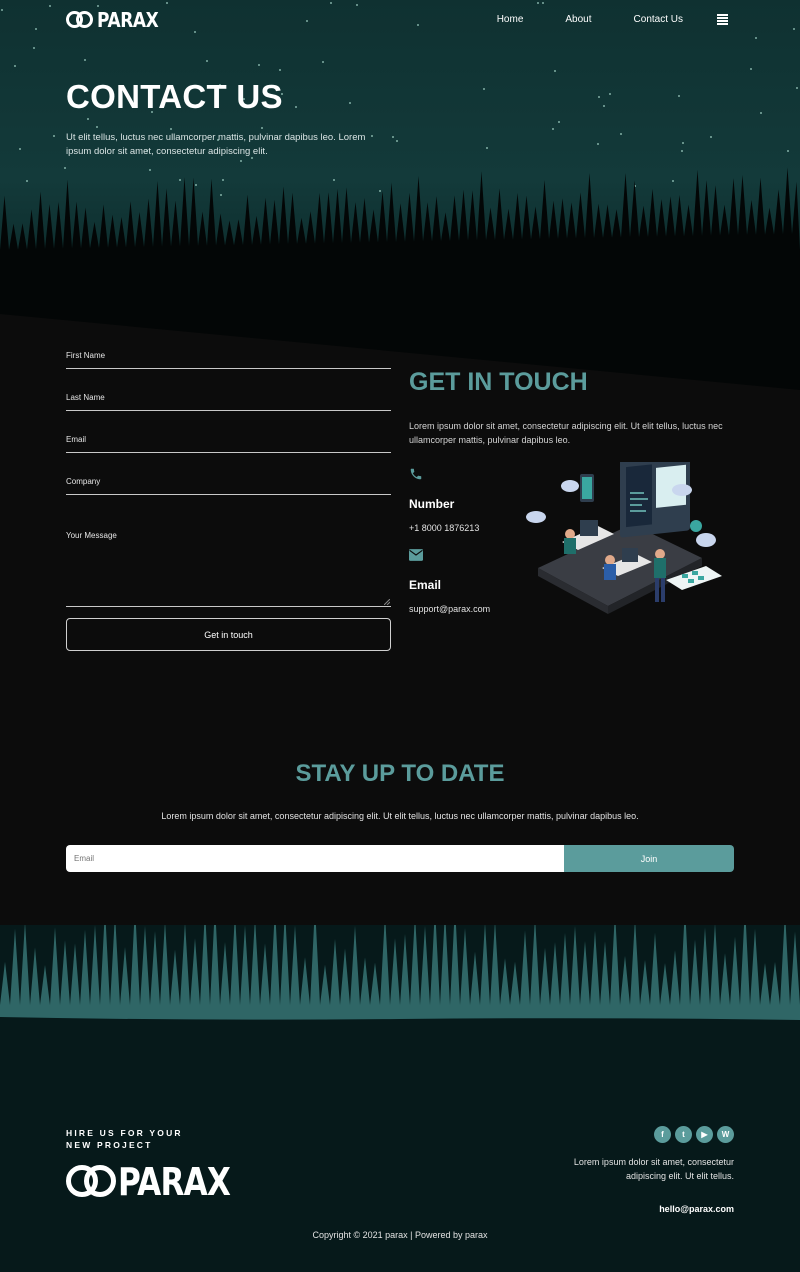 Image resolution: width=800 pixels, height=1272 pixels. I want to click on diagonal-divider, so click(400, 357).